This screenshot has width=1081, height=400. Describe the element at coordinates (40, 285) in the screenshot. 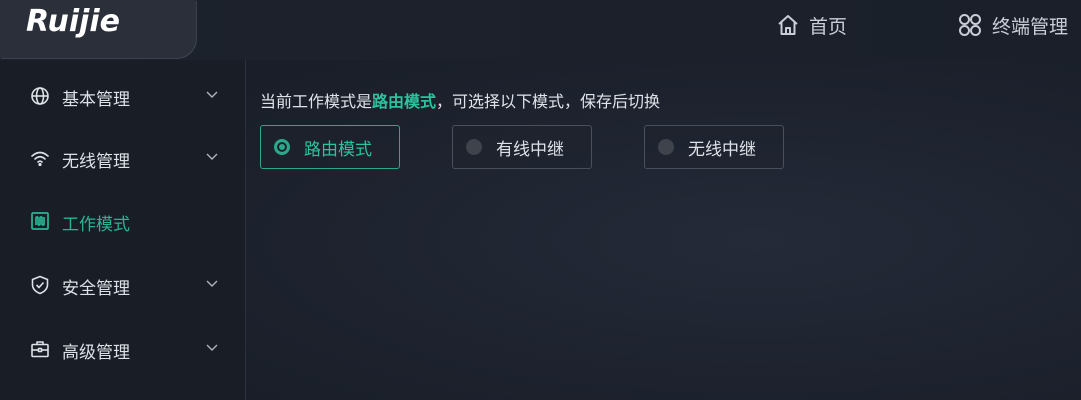

I see `shield-icon` at that location.